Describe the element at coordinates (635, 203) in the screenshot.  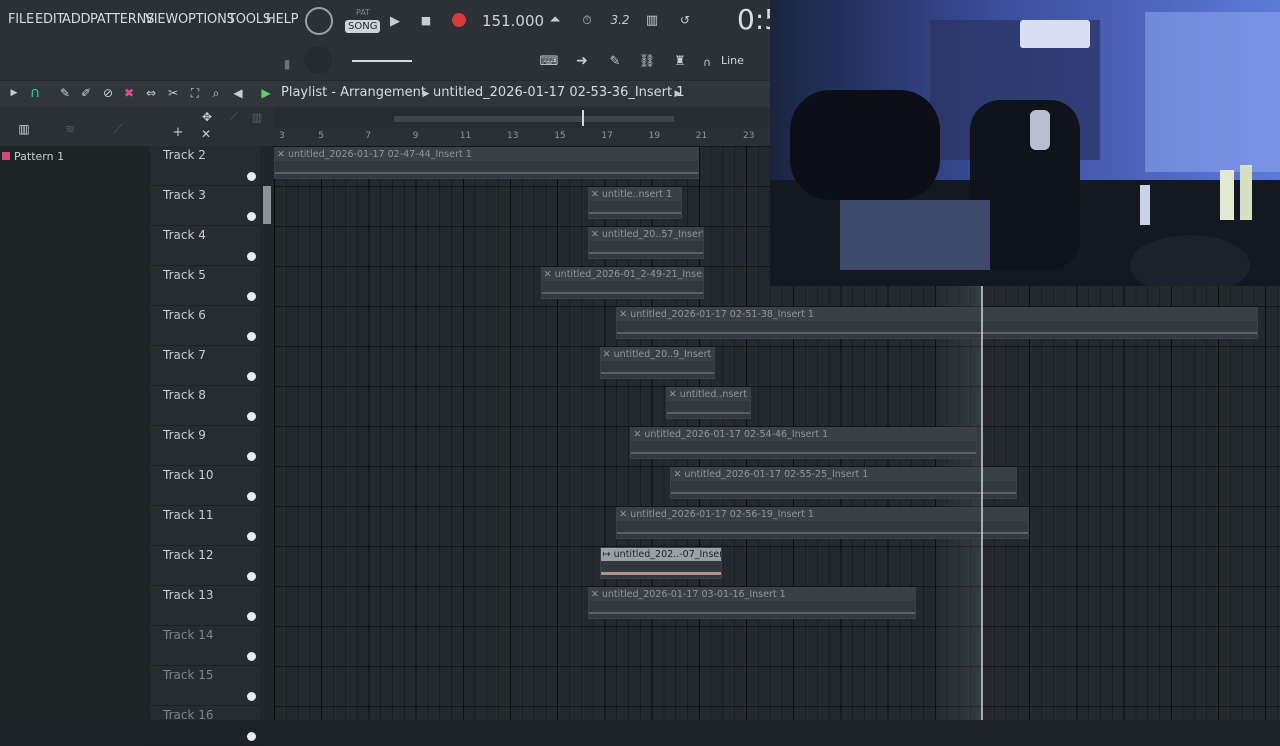
I see `audio-clip: ✕ untitle..nsert 1` at that location.